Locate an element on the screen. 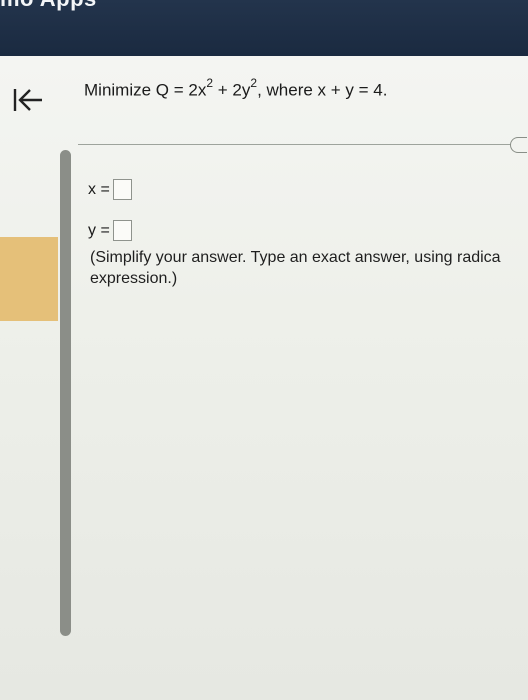  back-to-start-button is located at coordinates (28, 100).